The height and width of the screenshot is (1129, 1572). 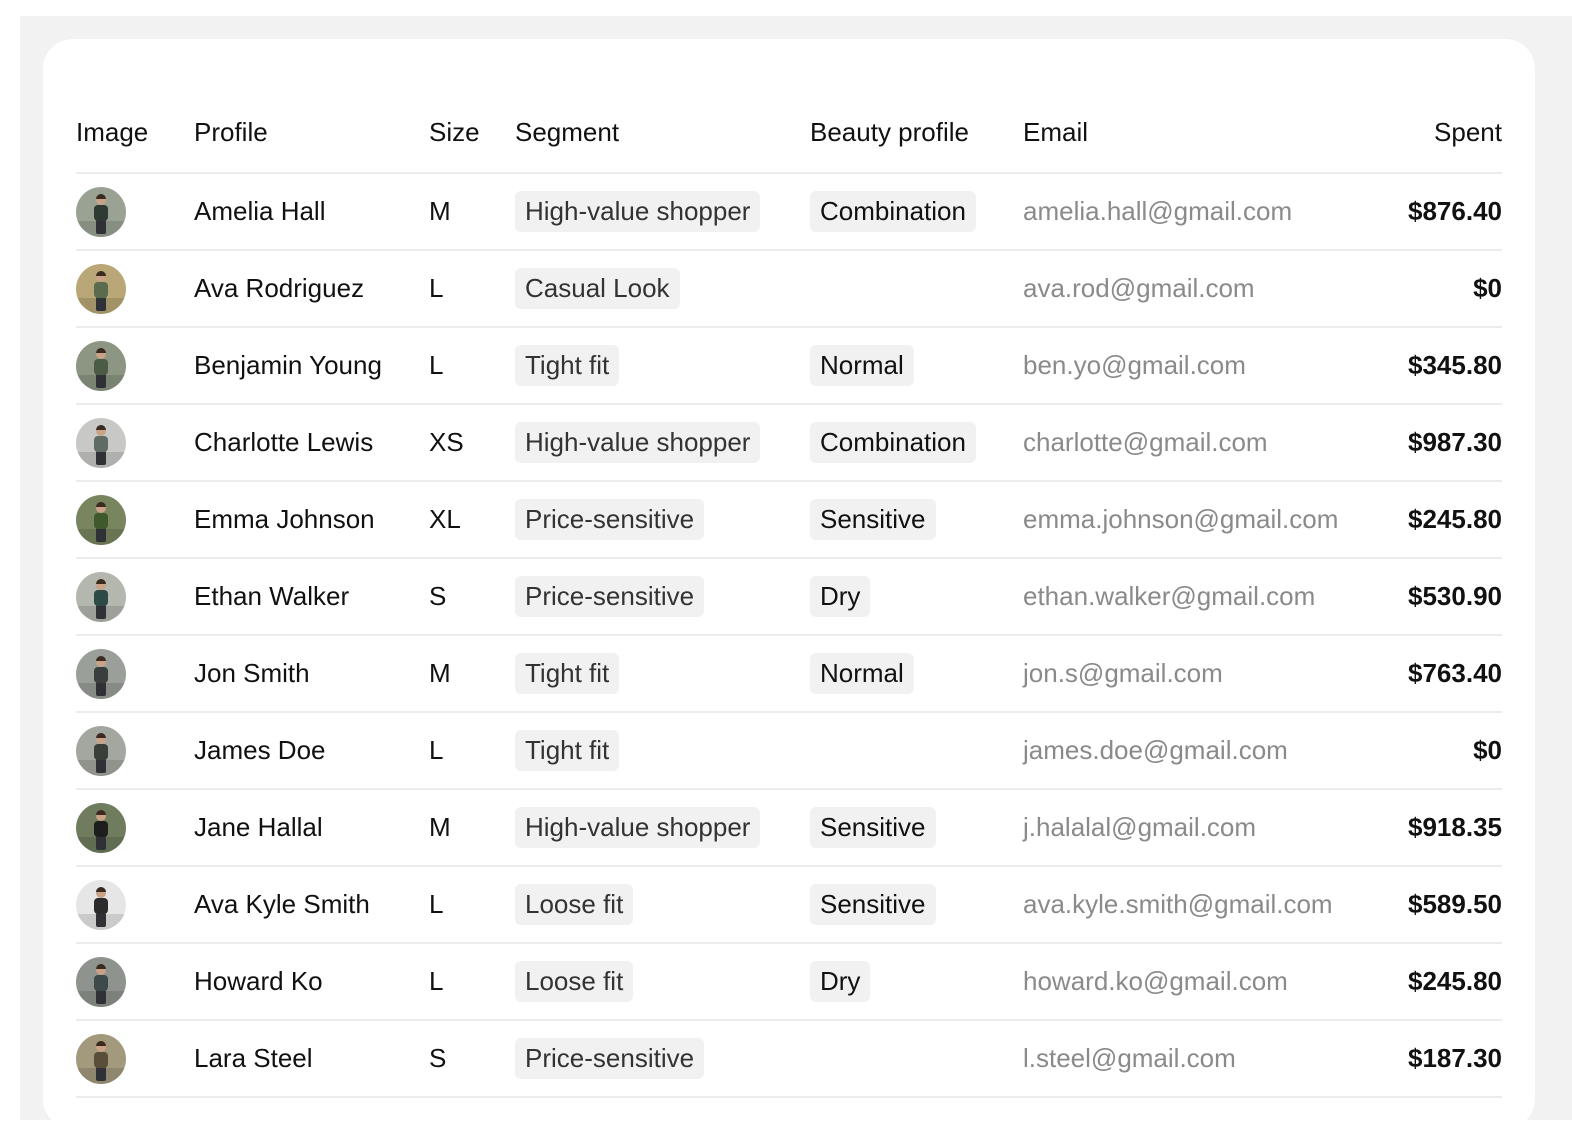 What do you see at coordinates (311, 443) in the screenshot?
I see `profile-name: Charlotte Lewis` at bounding box center [311, 443].